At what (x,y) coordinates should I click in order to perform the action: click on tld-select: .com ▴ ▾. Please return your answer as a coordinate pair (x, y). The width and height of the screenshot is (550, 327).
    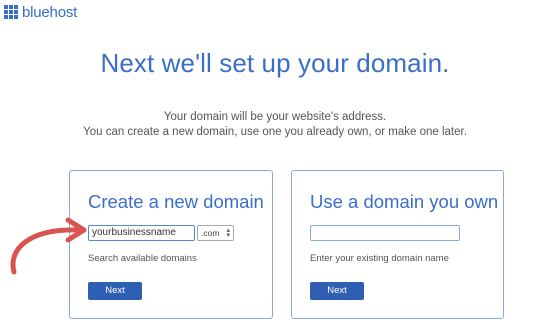
    Looking at the image, I should click on (215, 233).